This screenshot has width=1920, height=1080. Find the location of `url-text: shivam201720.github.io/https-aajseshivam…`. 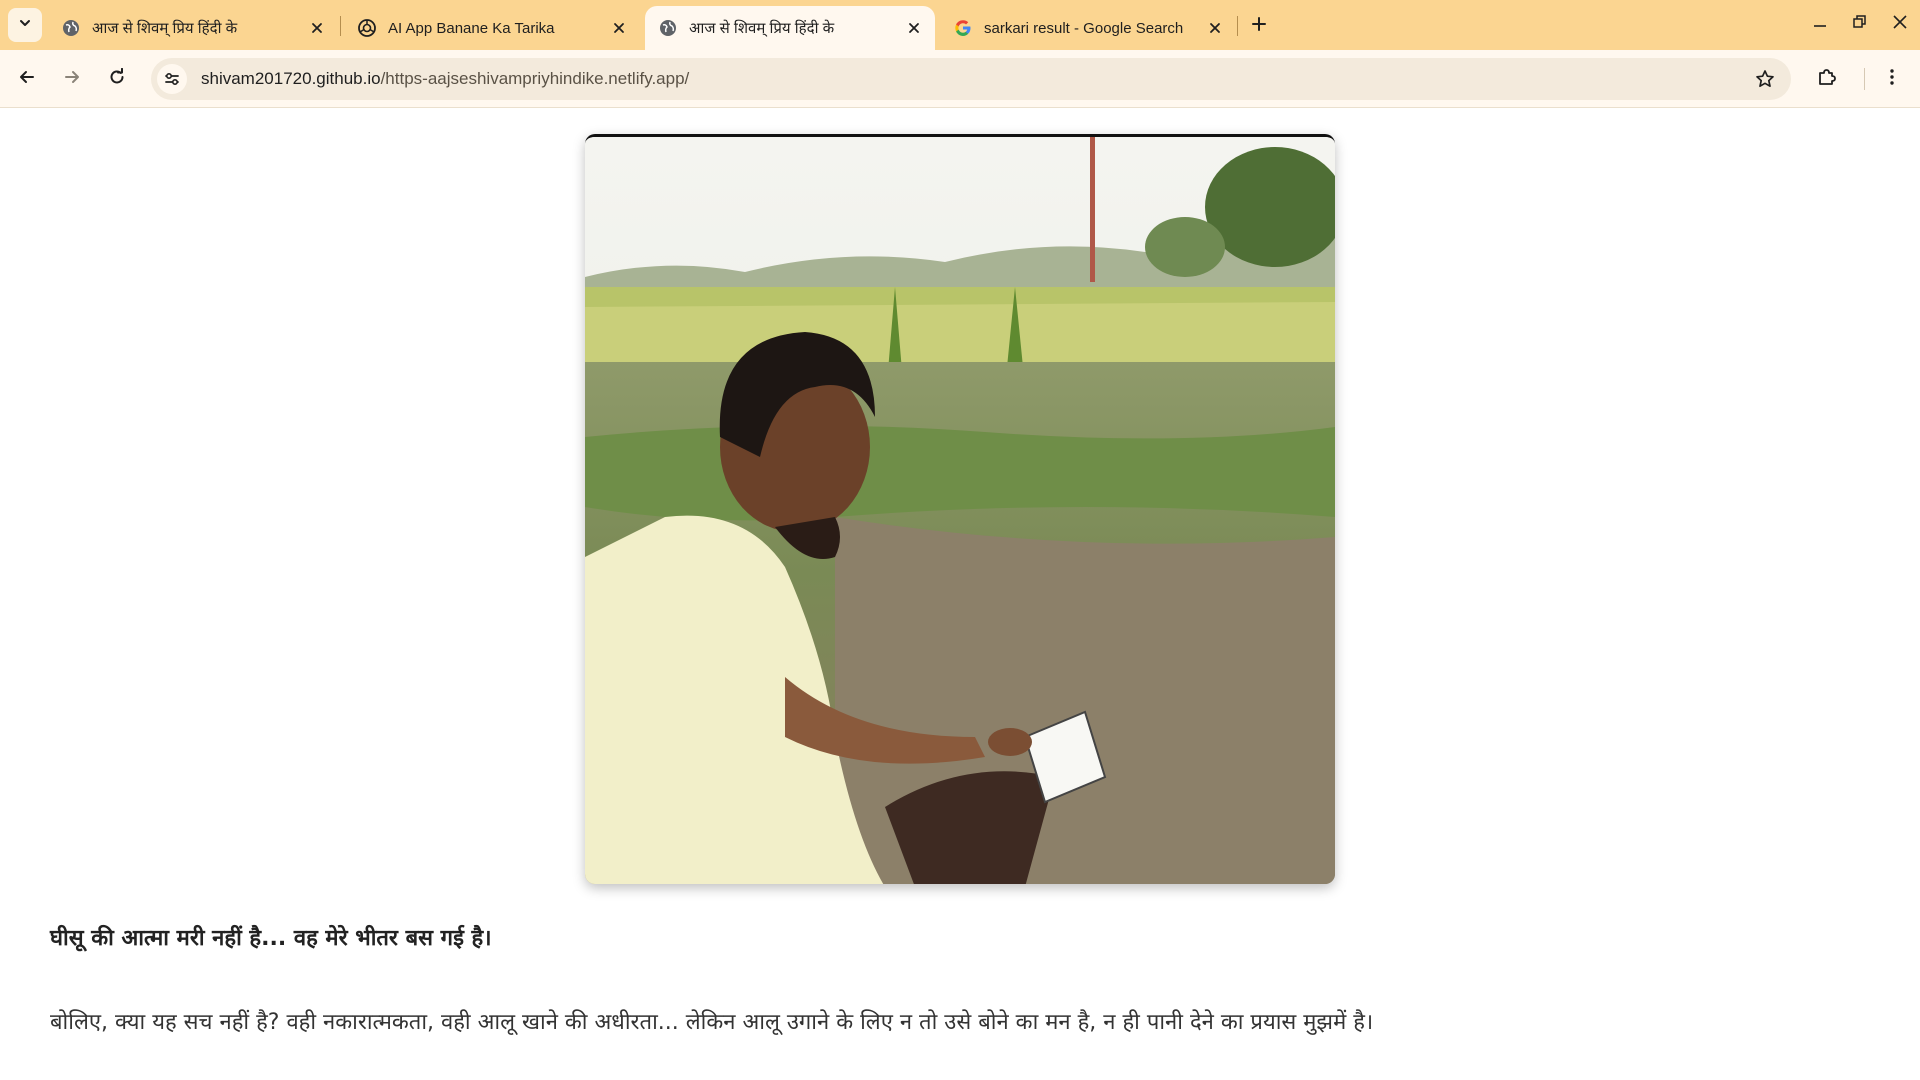

url-text: shivam201720.github.io/https-aajseshivam… is located at coordinates (445, 79).